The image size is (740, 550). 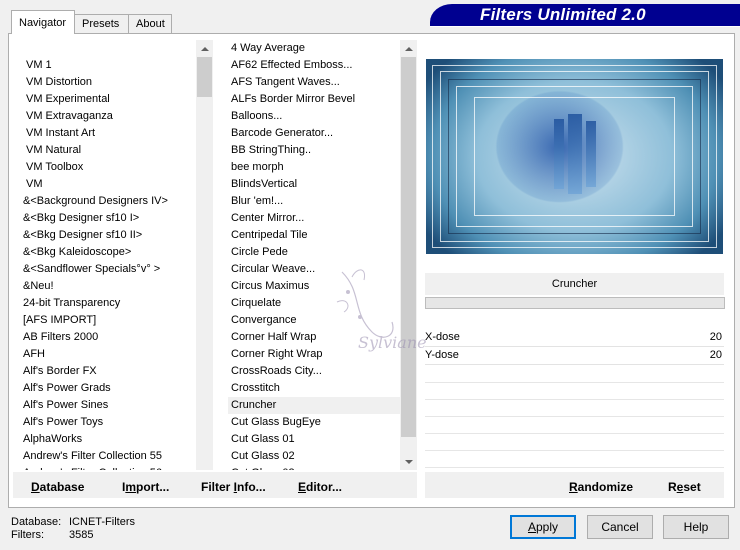 What do you see at coordinates (314, 388) in the screenshot?
I see `filter-item: Crosstitch` at bounding box center [314, 388].